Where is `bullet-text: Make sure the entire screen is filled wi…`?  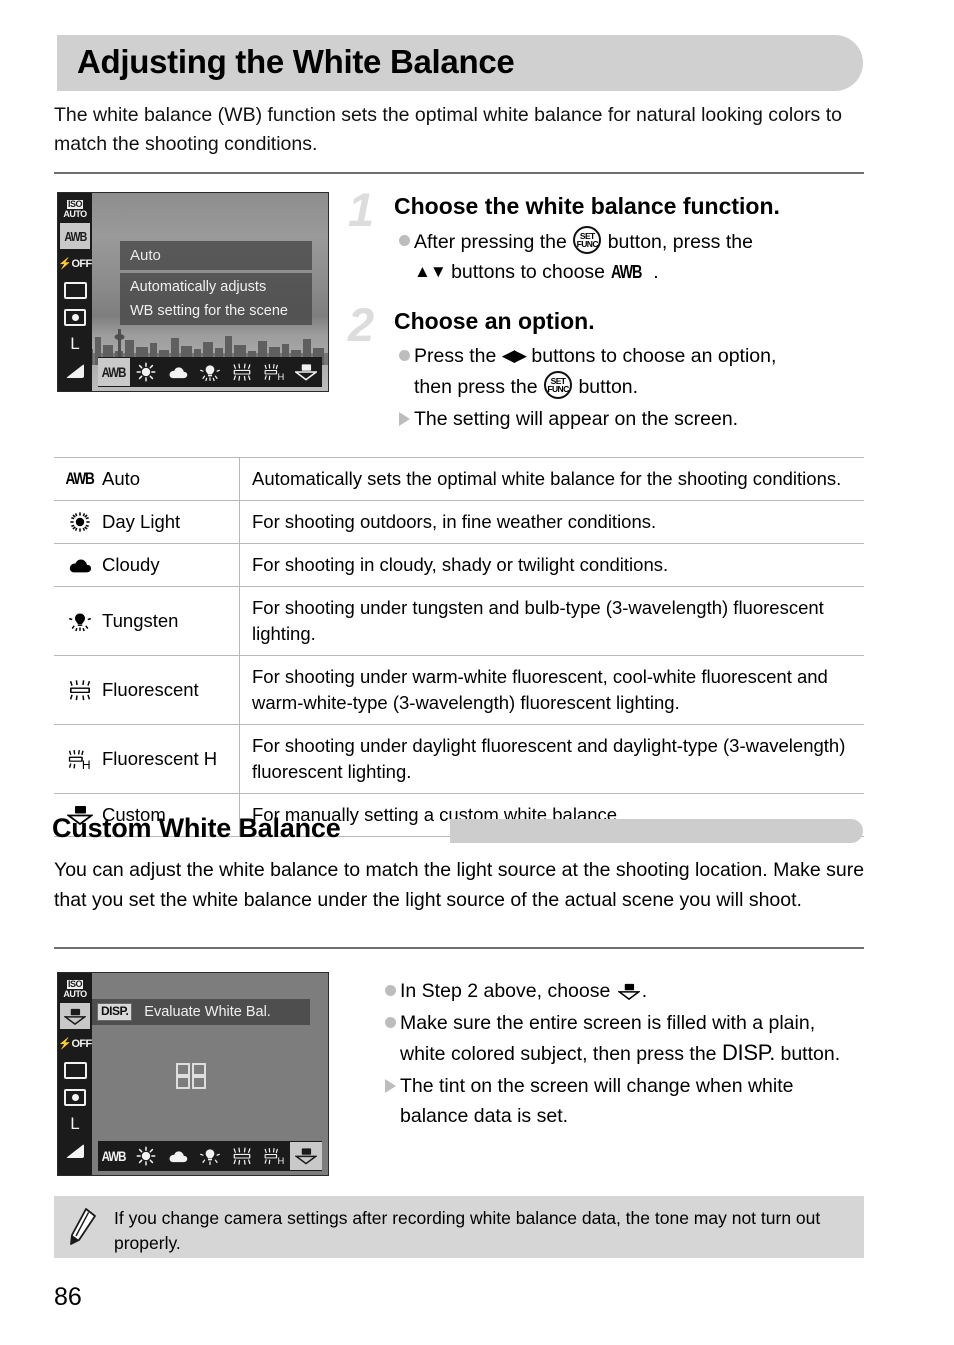 bullet-text: Make sure the entire screen is filled wi… is located at coordinates (632, 1038).